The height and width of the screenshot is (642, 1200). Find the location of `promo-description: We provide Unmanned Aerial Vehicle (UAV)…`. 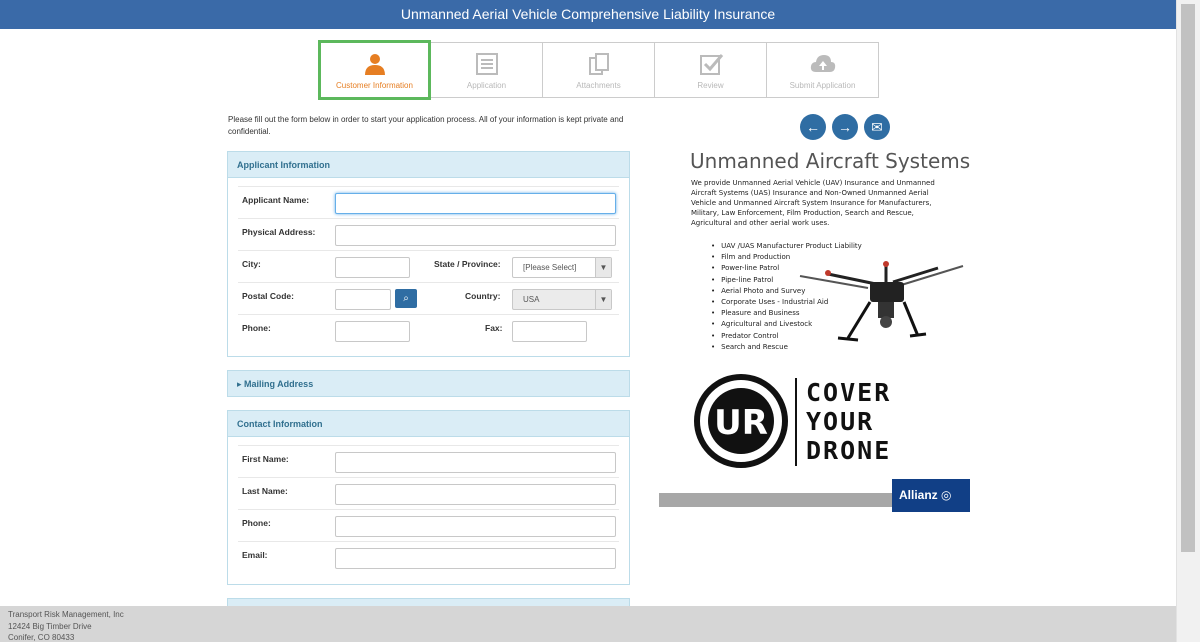

promo-description: We provide Unmanned Aerial Vehicle (UAV)… is located at coordinates (813, 203).